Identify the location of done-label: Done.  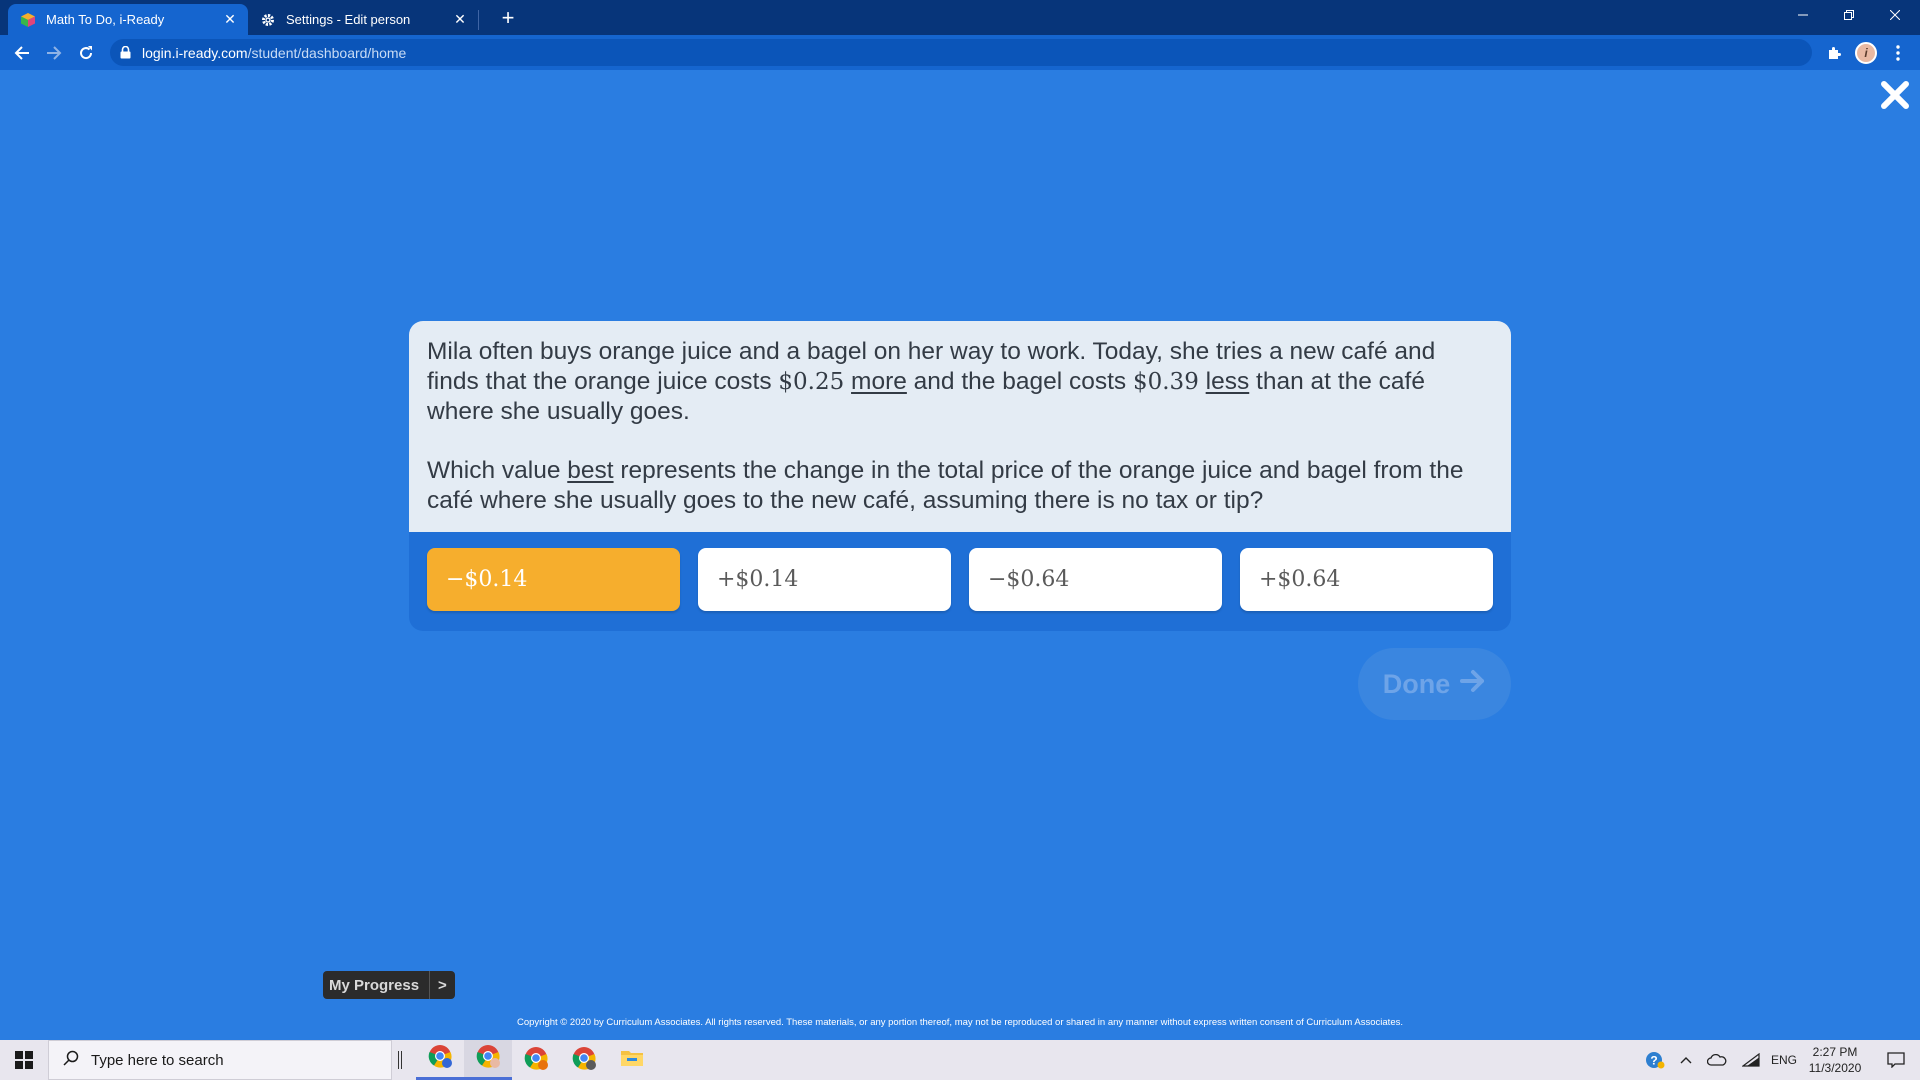
(1416, 683).